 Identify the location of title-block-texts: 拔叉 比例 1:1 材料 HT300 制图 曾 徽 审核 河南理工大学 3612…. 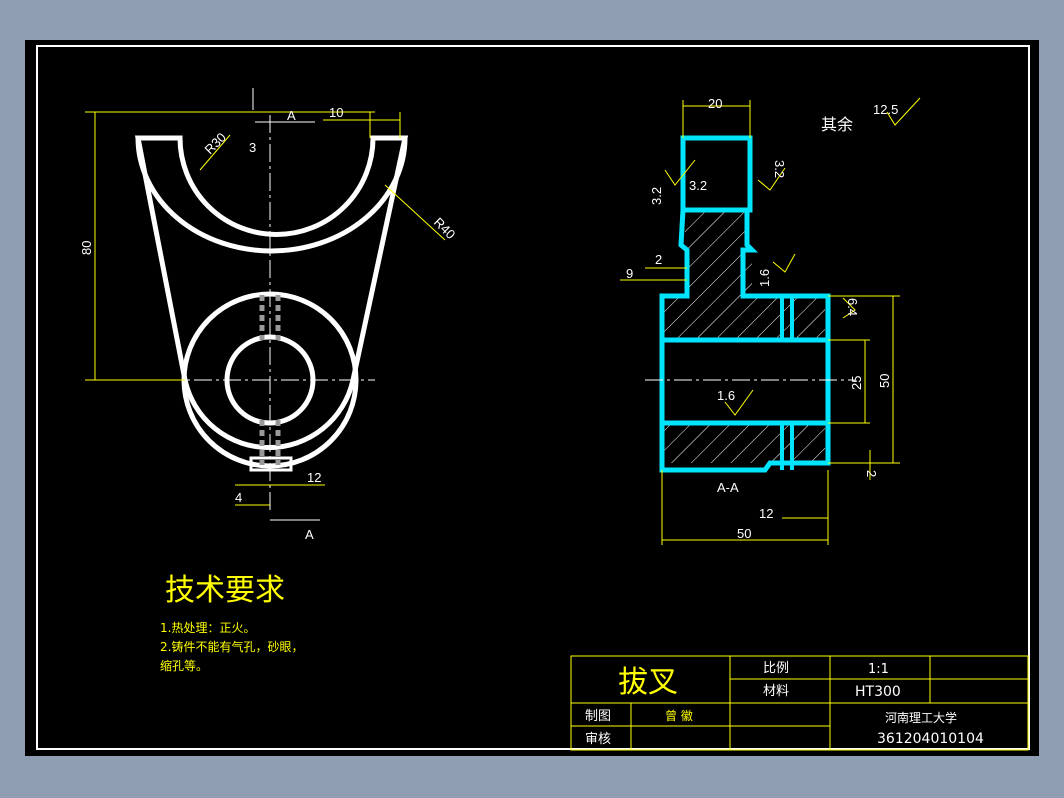
(784, 704).